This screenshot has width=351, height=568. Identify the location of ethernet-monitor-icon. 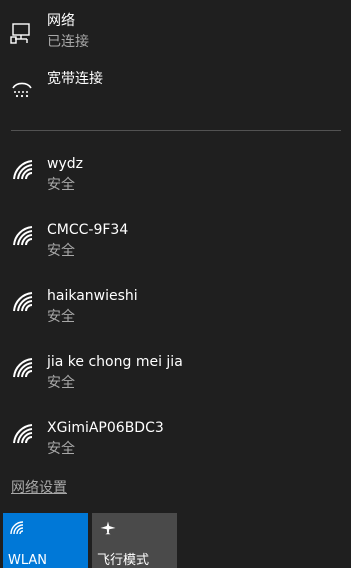
(20, 33).